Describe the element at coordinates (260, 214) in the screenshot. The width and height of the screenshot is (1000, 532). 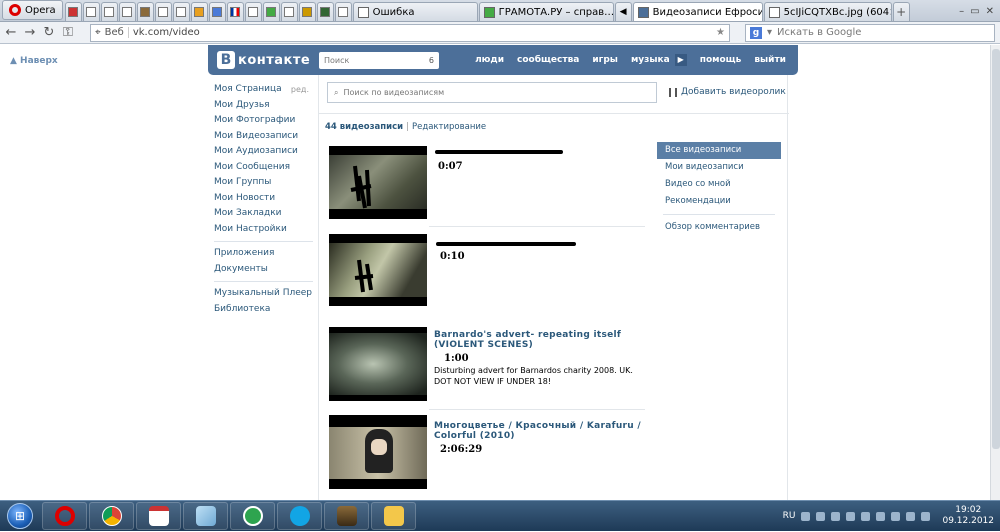
I see `sidebar-item-bookmarks: Мои Закладки` at that location.